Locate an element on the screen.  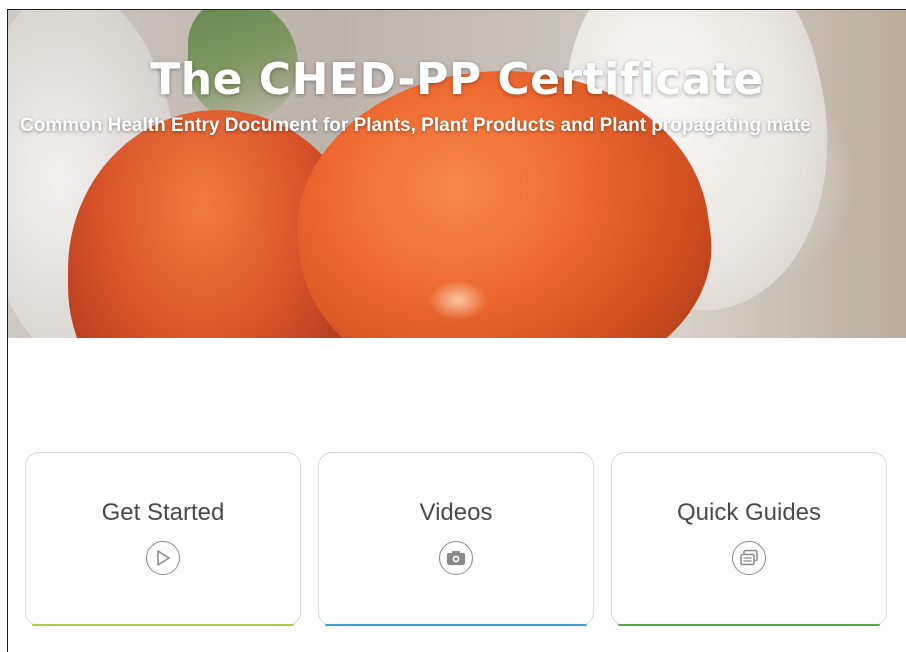
get-started-card: Get Started is located at coordinates (163, 539).